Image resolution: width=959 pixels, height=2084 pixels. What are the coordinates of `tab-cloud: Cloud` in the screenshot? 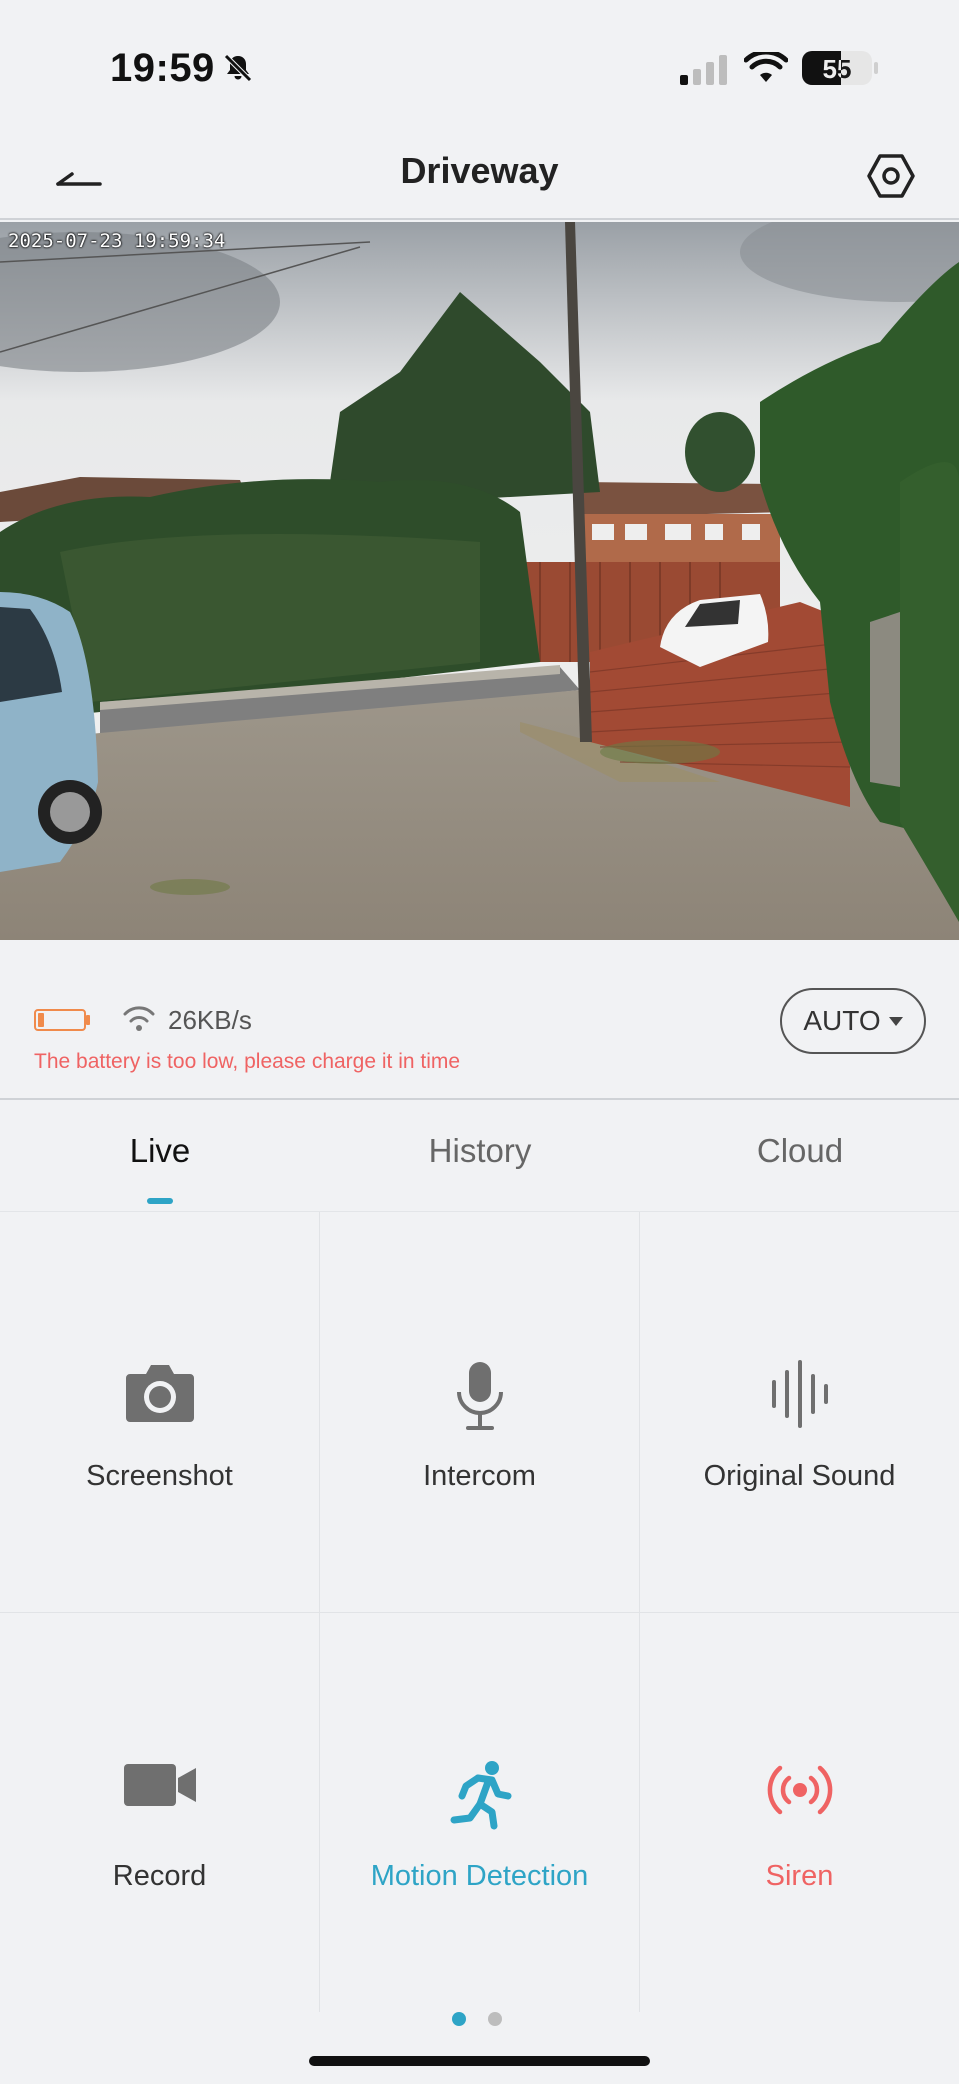 It's located at (799, 1151).